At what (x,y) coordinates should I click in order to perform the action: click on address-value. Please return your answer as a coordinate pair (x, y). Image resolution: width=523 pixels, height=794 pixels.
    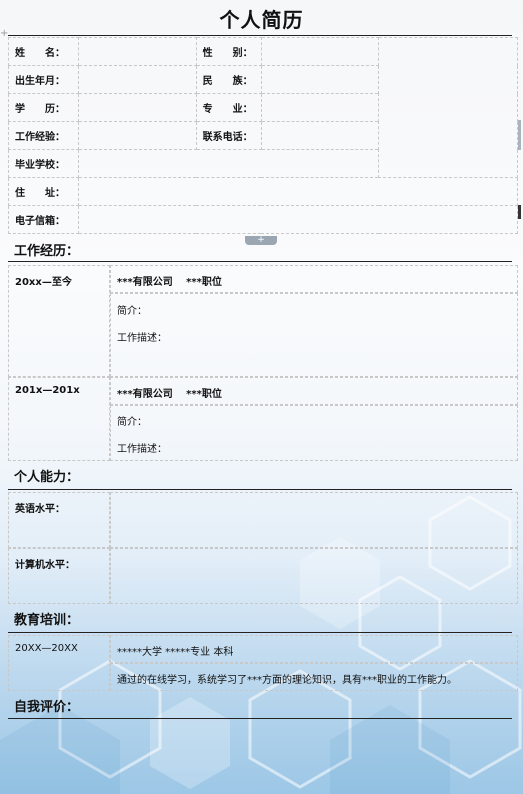
    Looking at the image, I should click on (298, 191).